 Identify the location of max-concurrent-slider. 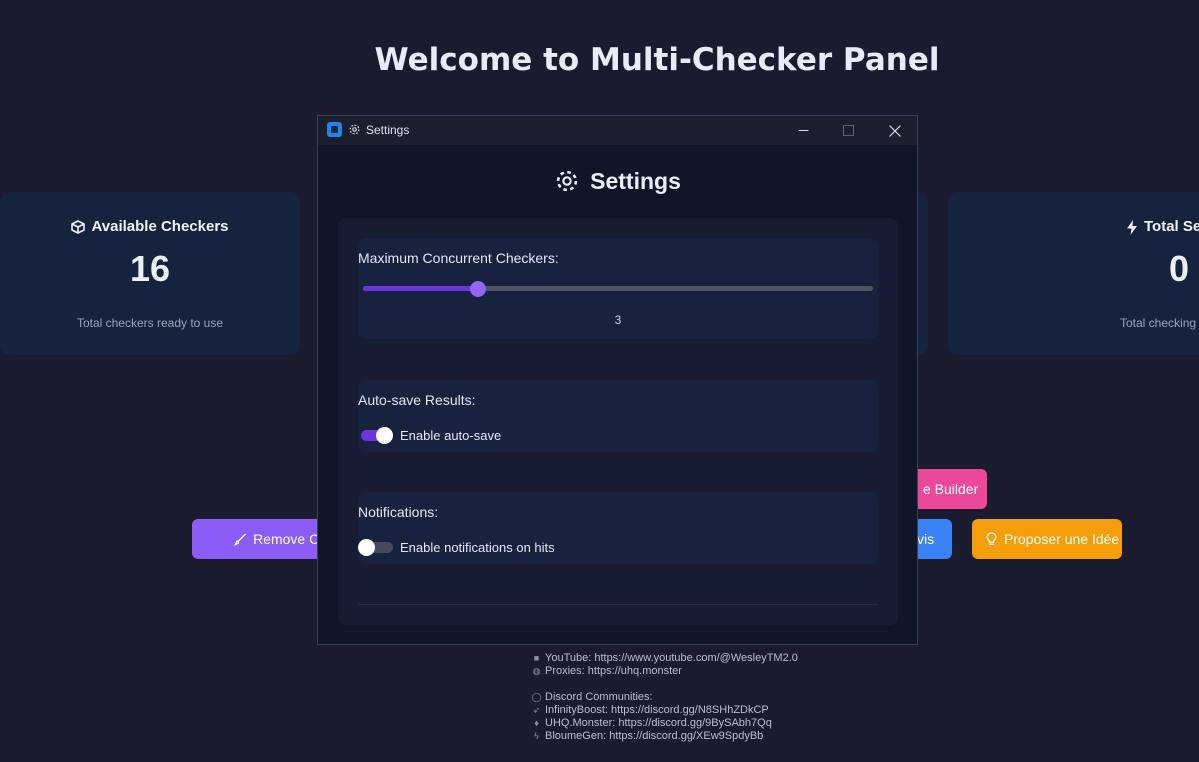
(618, 289).